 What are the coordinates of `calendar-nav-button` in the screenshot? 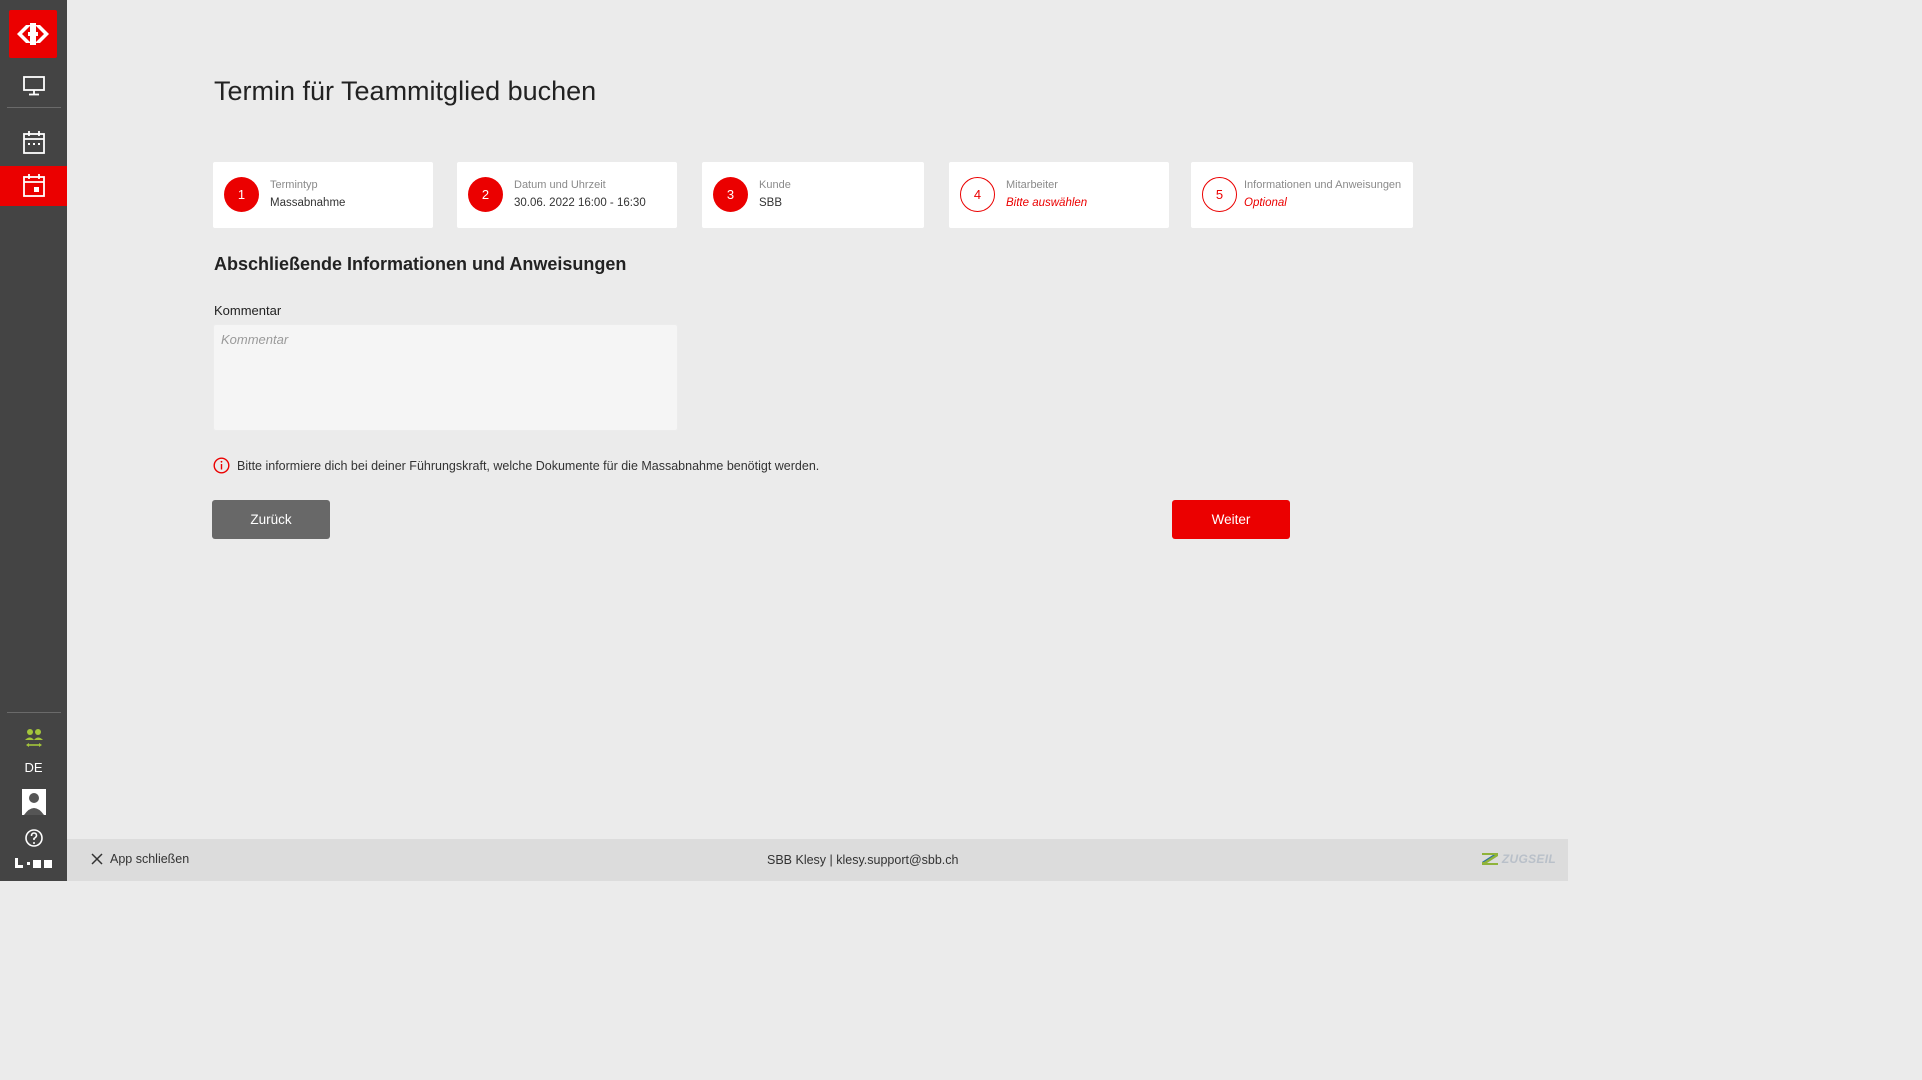 It's located at (33, 143).